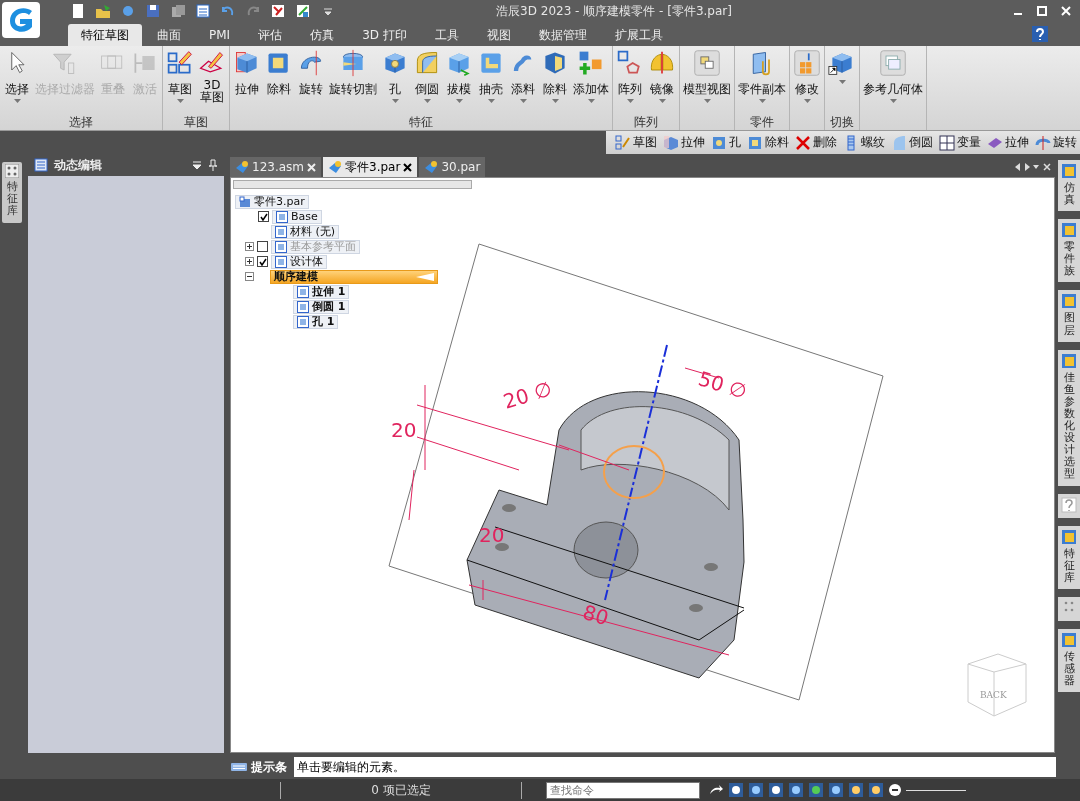  Describe the element at coordinates (105, 35) in the screenshot. I see `ribbon-tab: 特征草图` at that location.